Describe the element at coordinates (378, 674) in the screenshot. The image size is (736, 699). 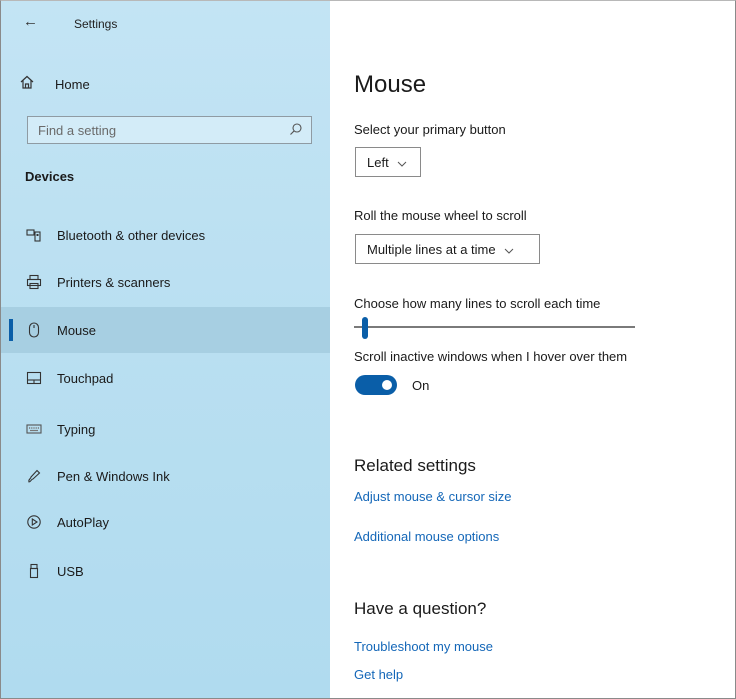
I see `link-get-help: Get help` at that location.